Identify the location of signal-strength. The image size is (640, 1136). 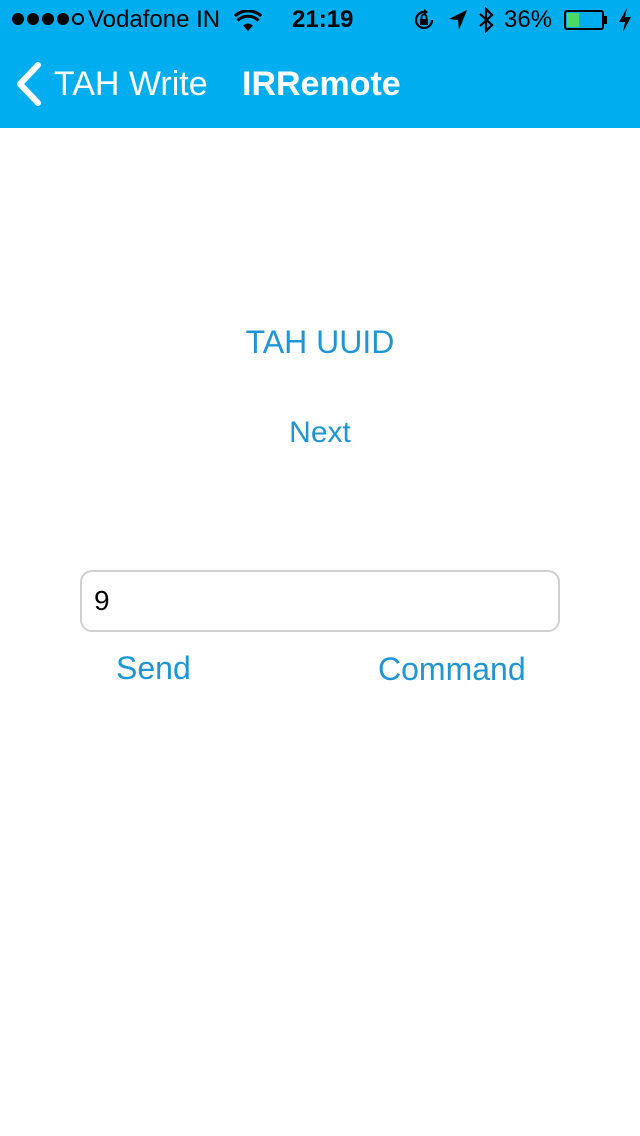
(48, 19).